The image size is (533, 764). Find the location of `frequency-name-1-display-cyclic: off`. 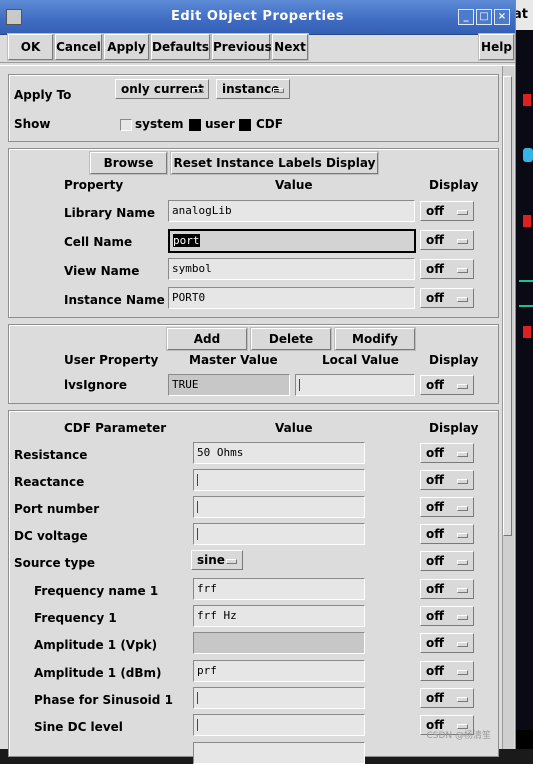

frequency-name-1-display-cyclic: off is located at coordinates (447, 589).